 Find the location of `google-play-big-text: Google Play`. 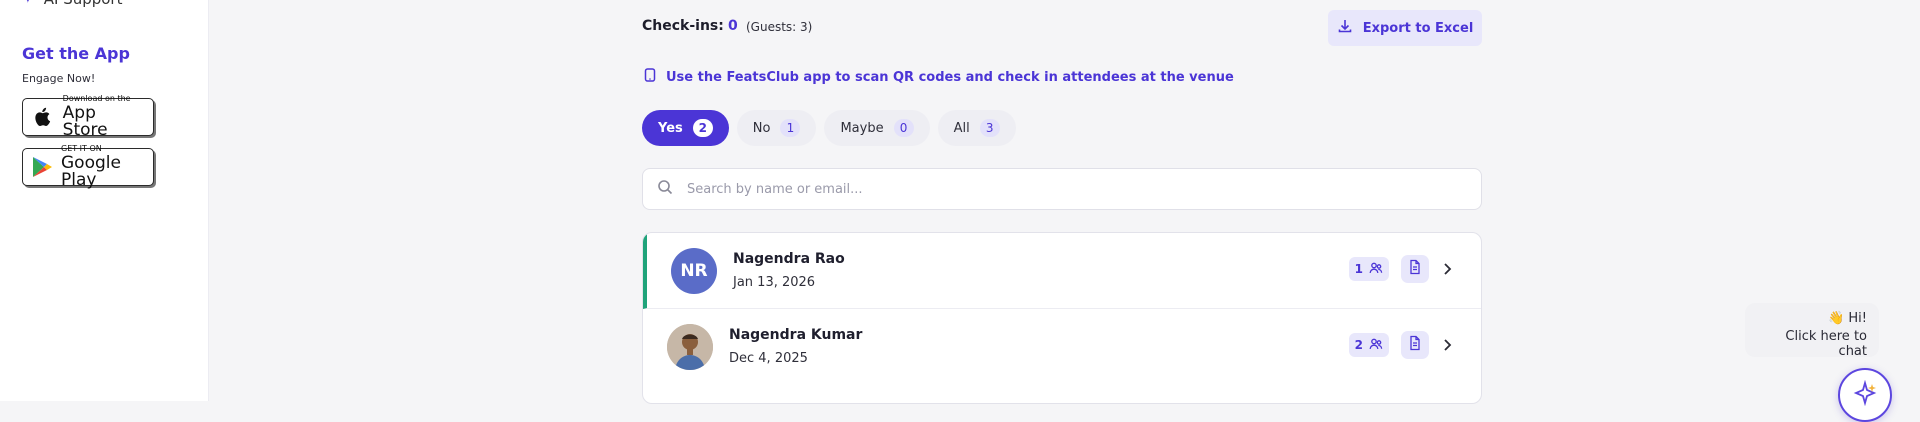

google-play-big-text: Google Play is located at coordinates (91, 171).